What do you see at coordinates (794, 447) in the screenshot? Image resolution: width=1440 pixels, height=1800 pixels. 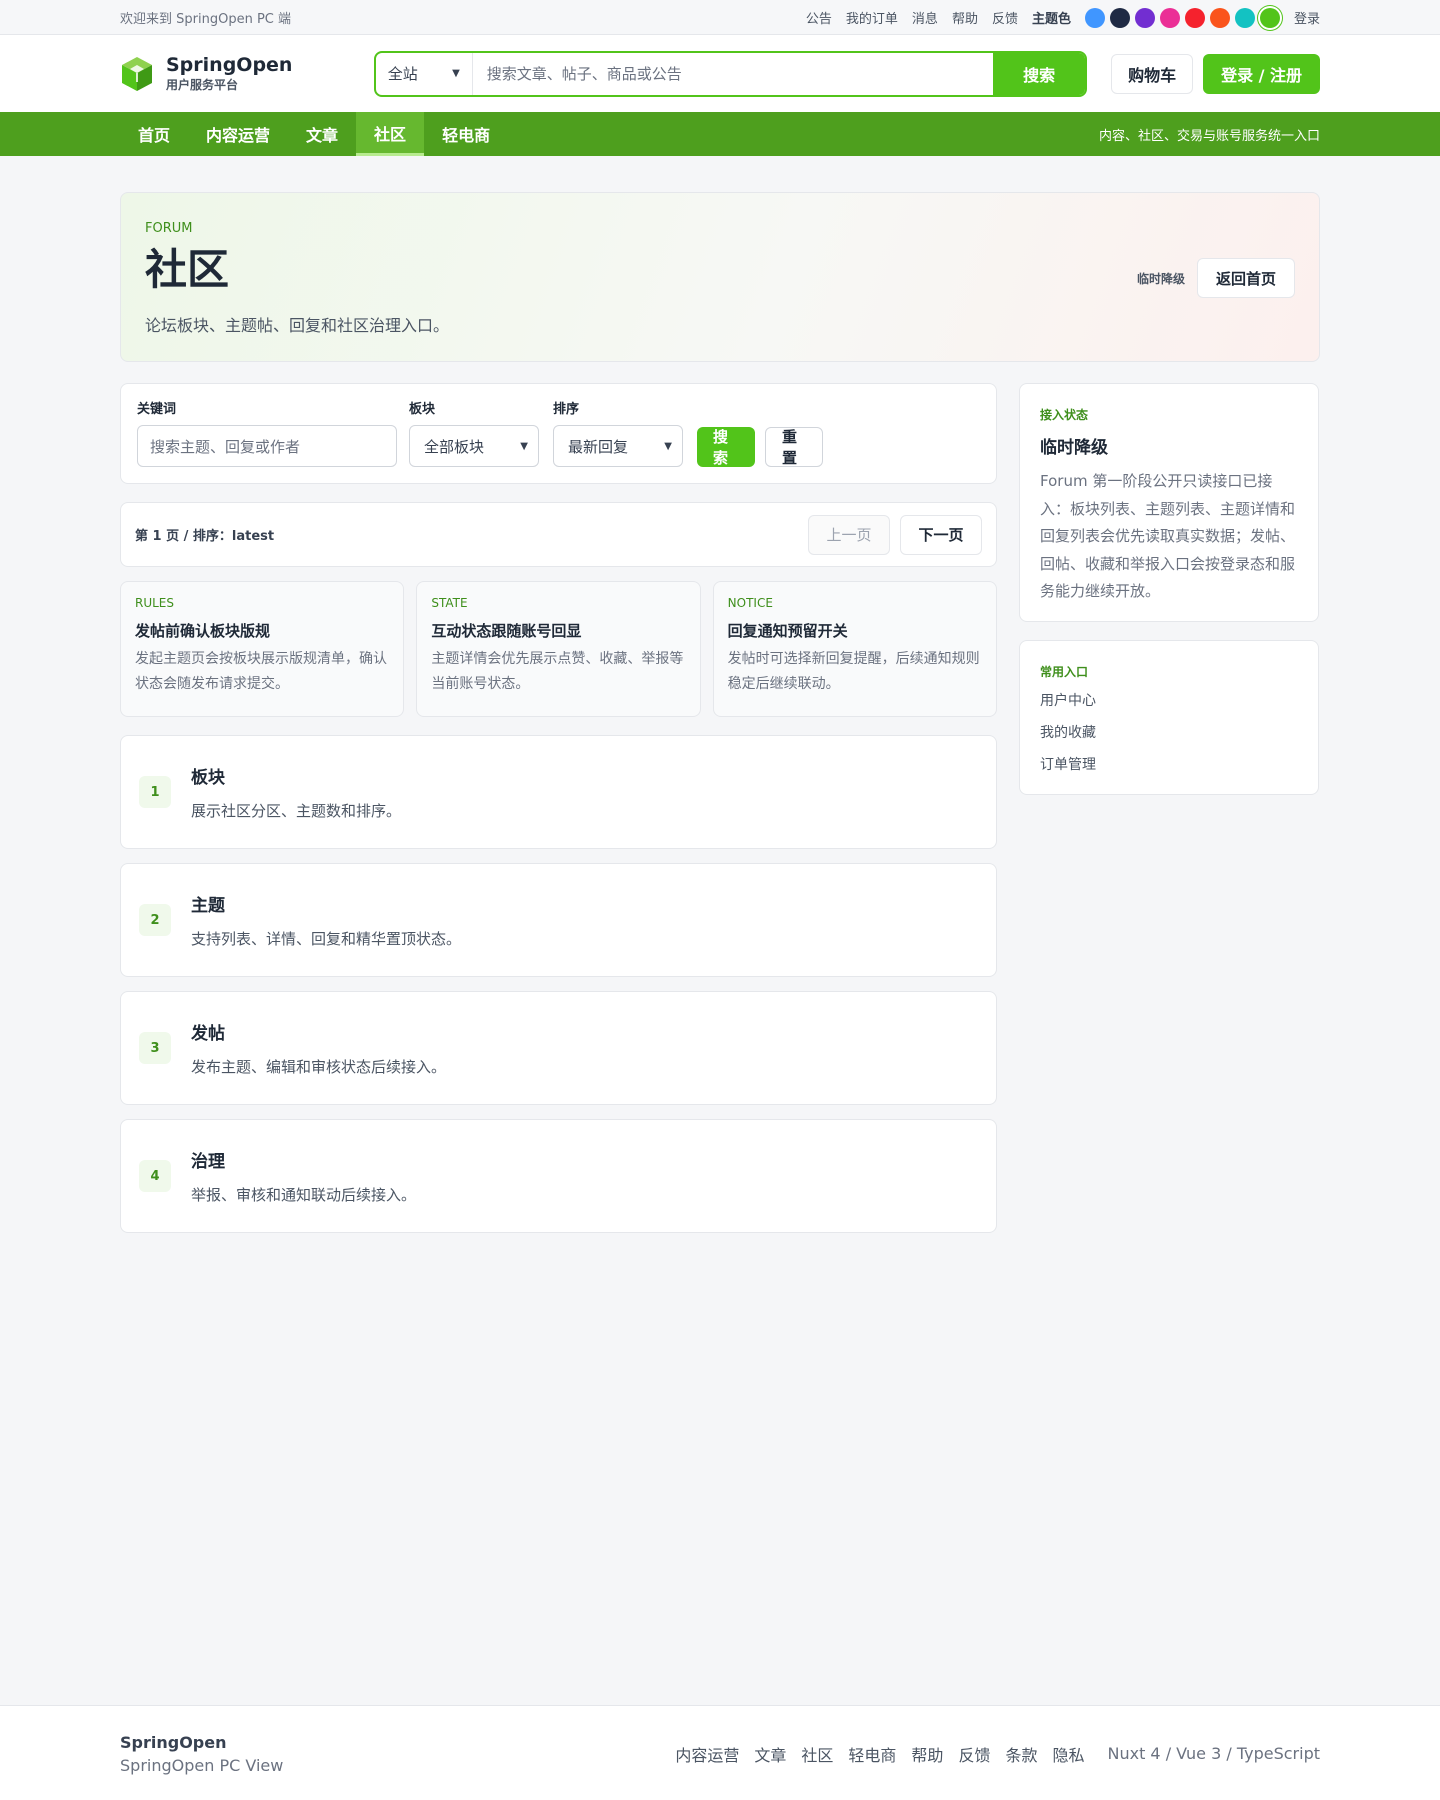 I see `filter-reset-button: 重置` at bounding box center [794, 447].